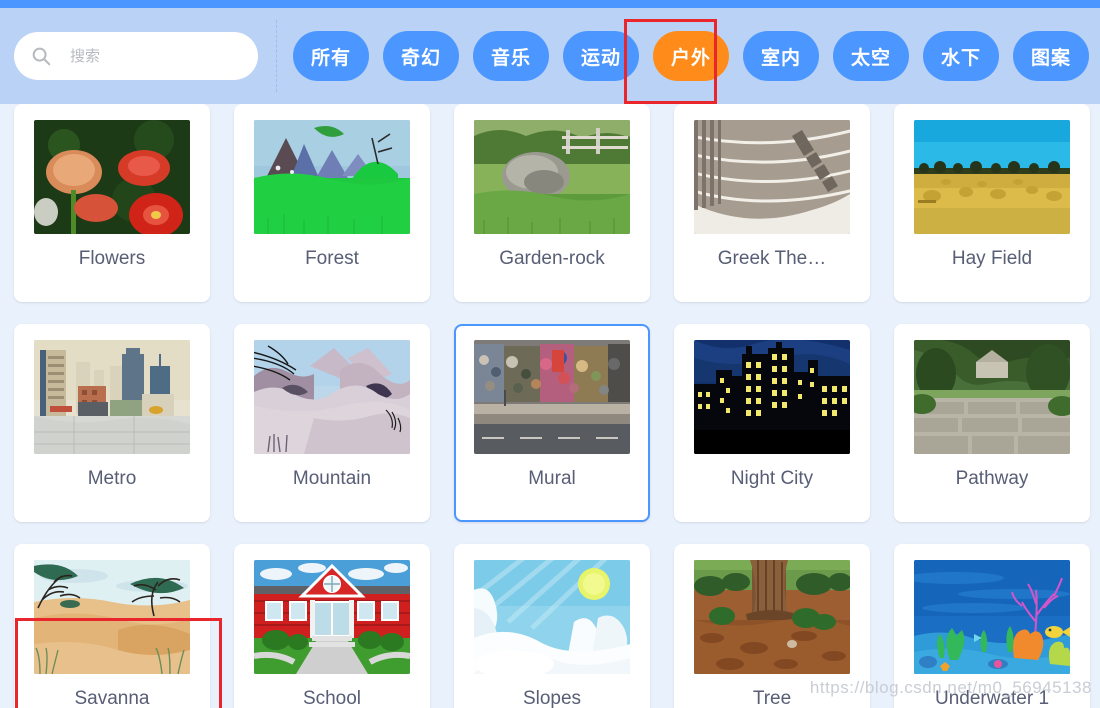  What do you see at coordinates (332, 258) in the screenshot?
I see `backdrop-card-label: Forest` at bounding box center [332, 258].